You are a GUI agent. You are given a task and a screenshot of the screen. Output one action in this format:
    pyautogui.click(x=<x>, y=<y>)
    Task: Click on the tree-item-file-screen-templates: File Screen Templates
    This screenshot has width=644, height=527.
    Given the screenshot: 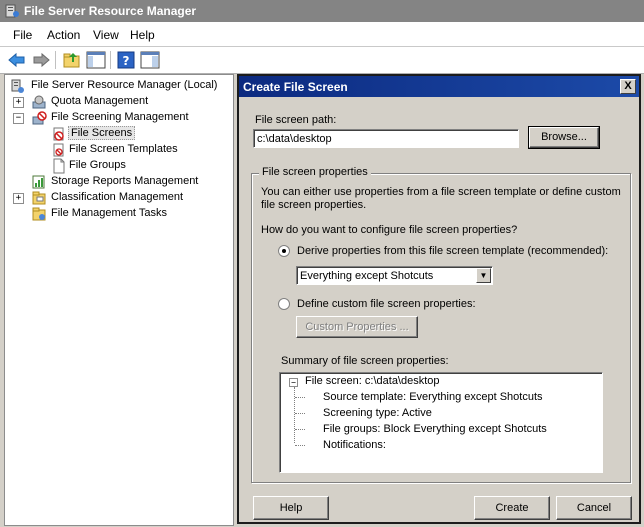 What is the action you would take?
    pyautogui.click(x=139, y=150)
    